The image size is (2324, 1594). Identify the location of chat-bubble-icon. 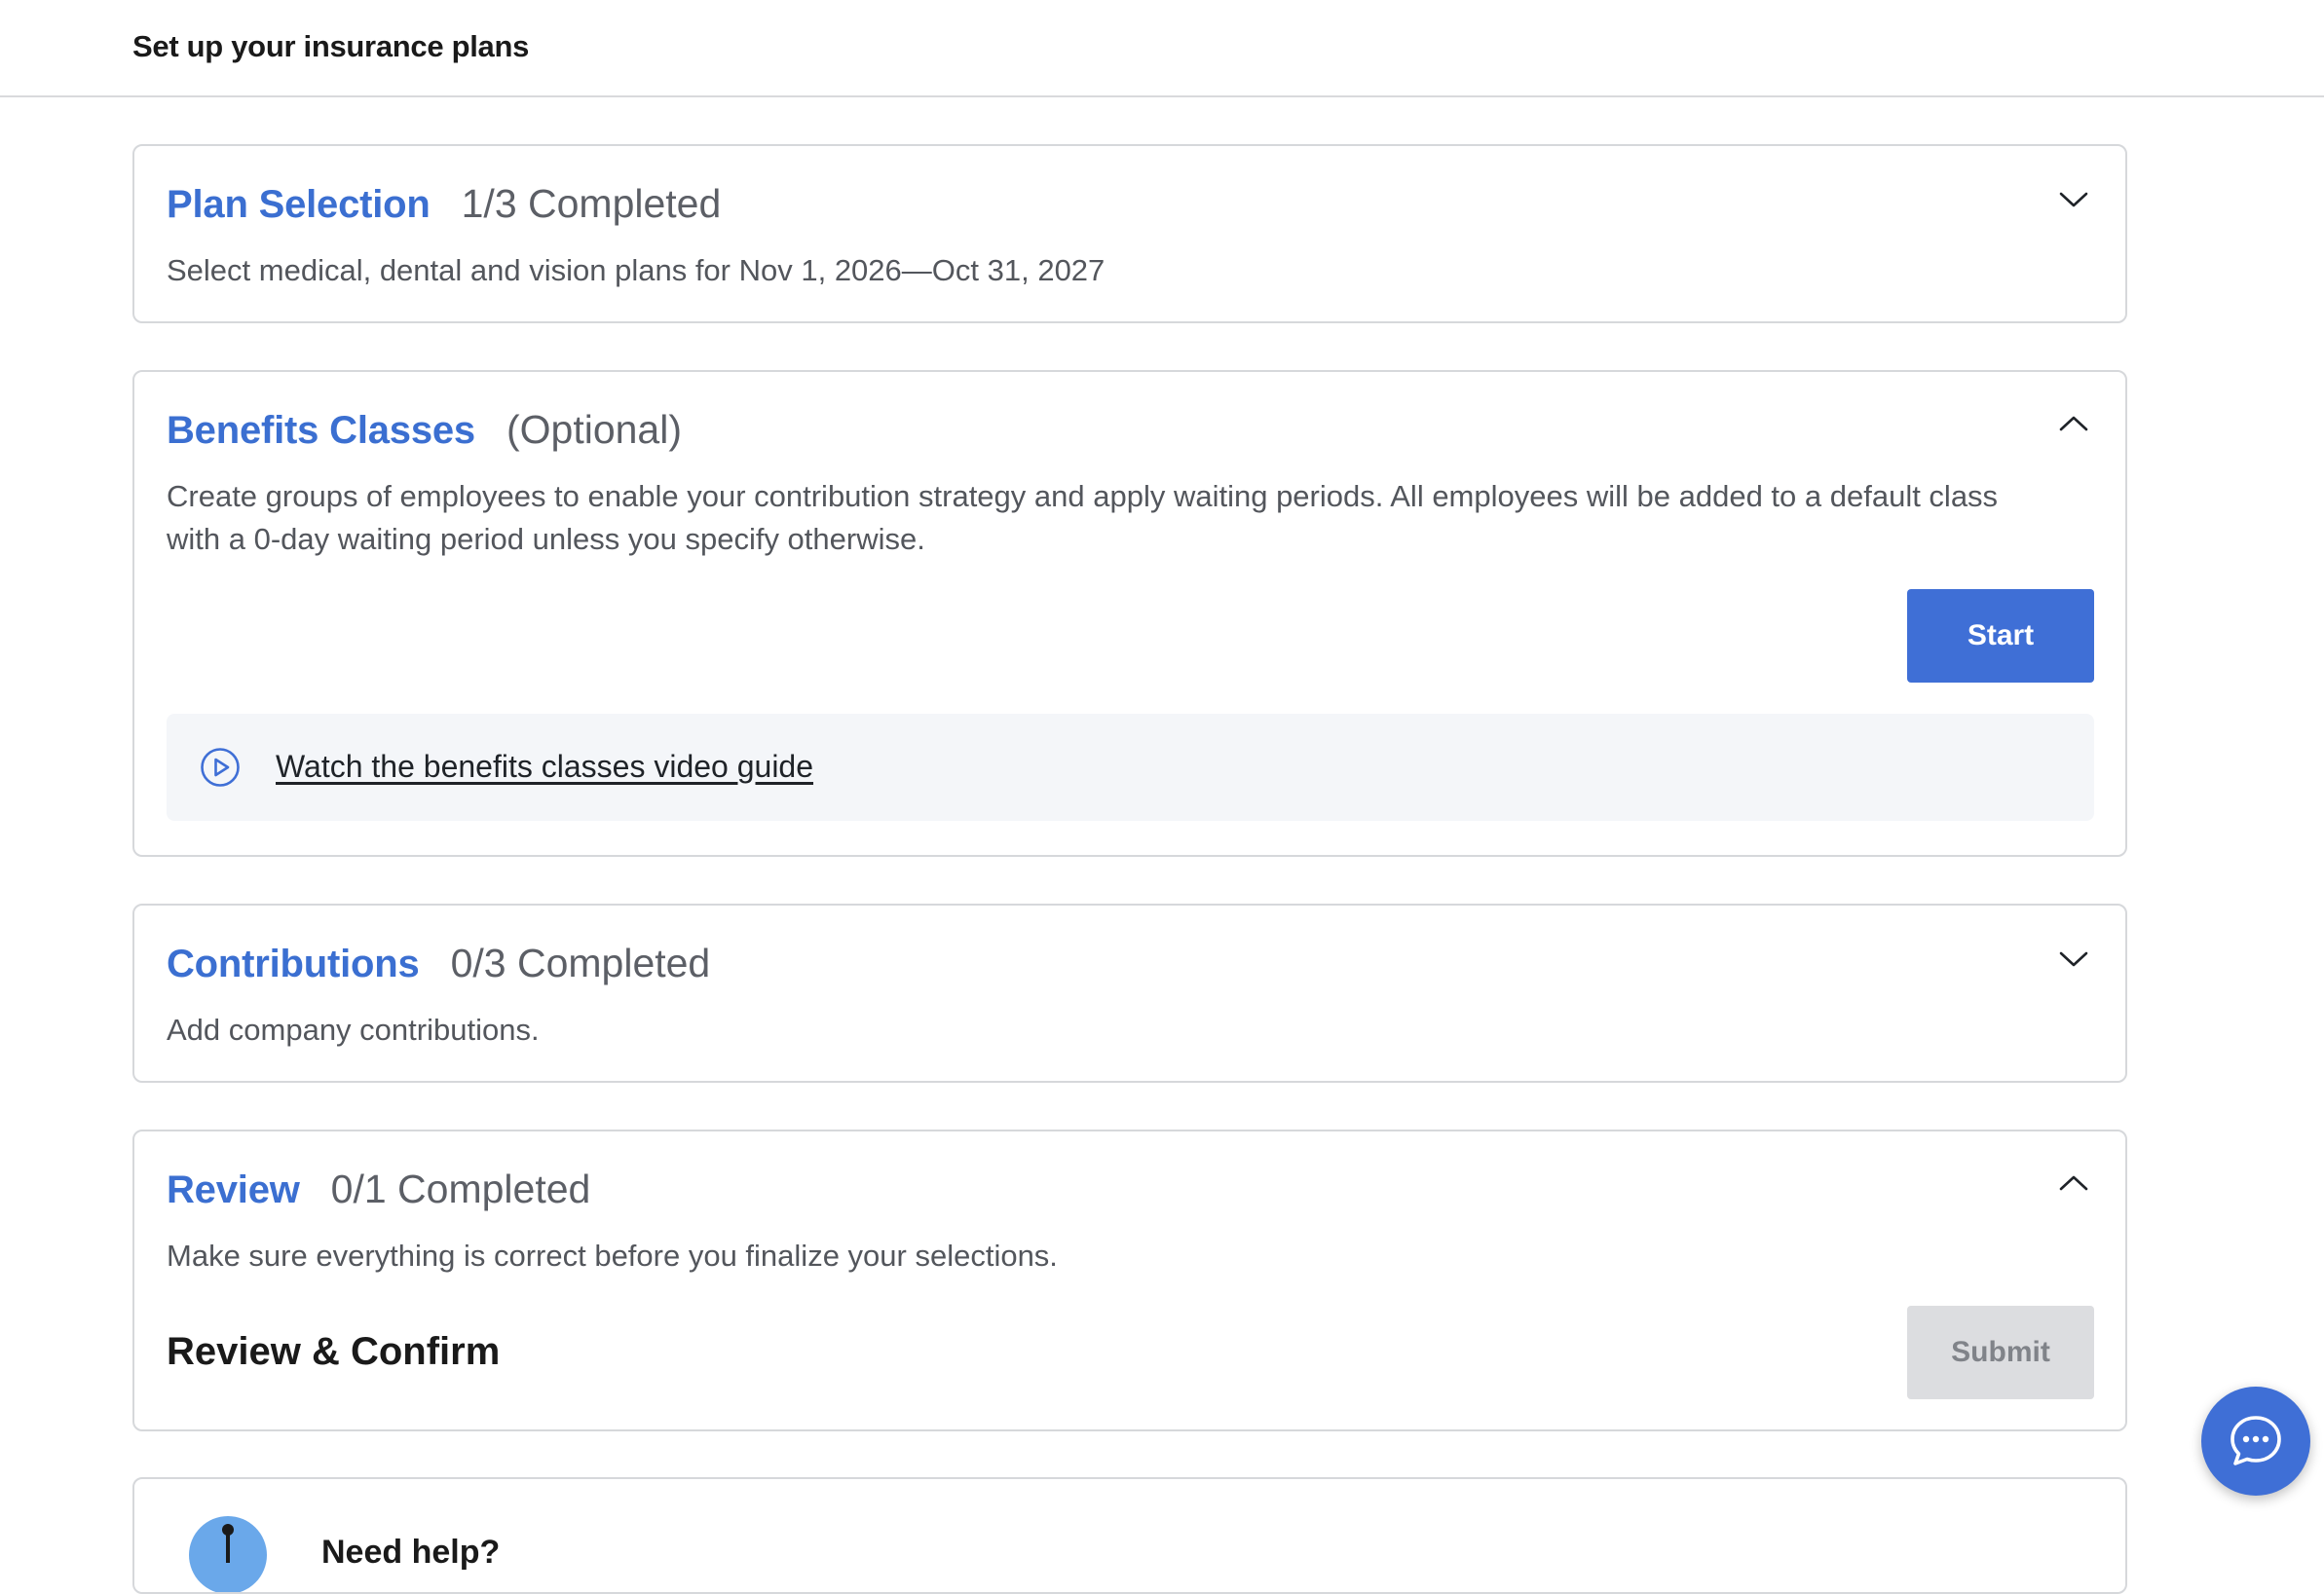
(2255, 1440).